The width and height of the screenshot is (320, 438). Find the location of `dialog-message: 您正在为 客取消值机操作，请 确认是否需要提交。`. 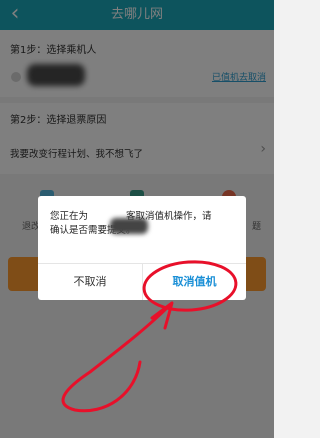

dialog-message: 您正在为 客取消值机操作，请 确认是否需要提交。 is located at coordinates (143, 224).